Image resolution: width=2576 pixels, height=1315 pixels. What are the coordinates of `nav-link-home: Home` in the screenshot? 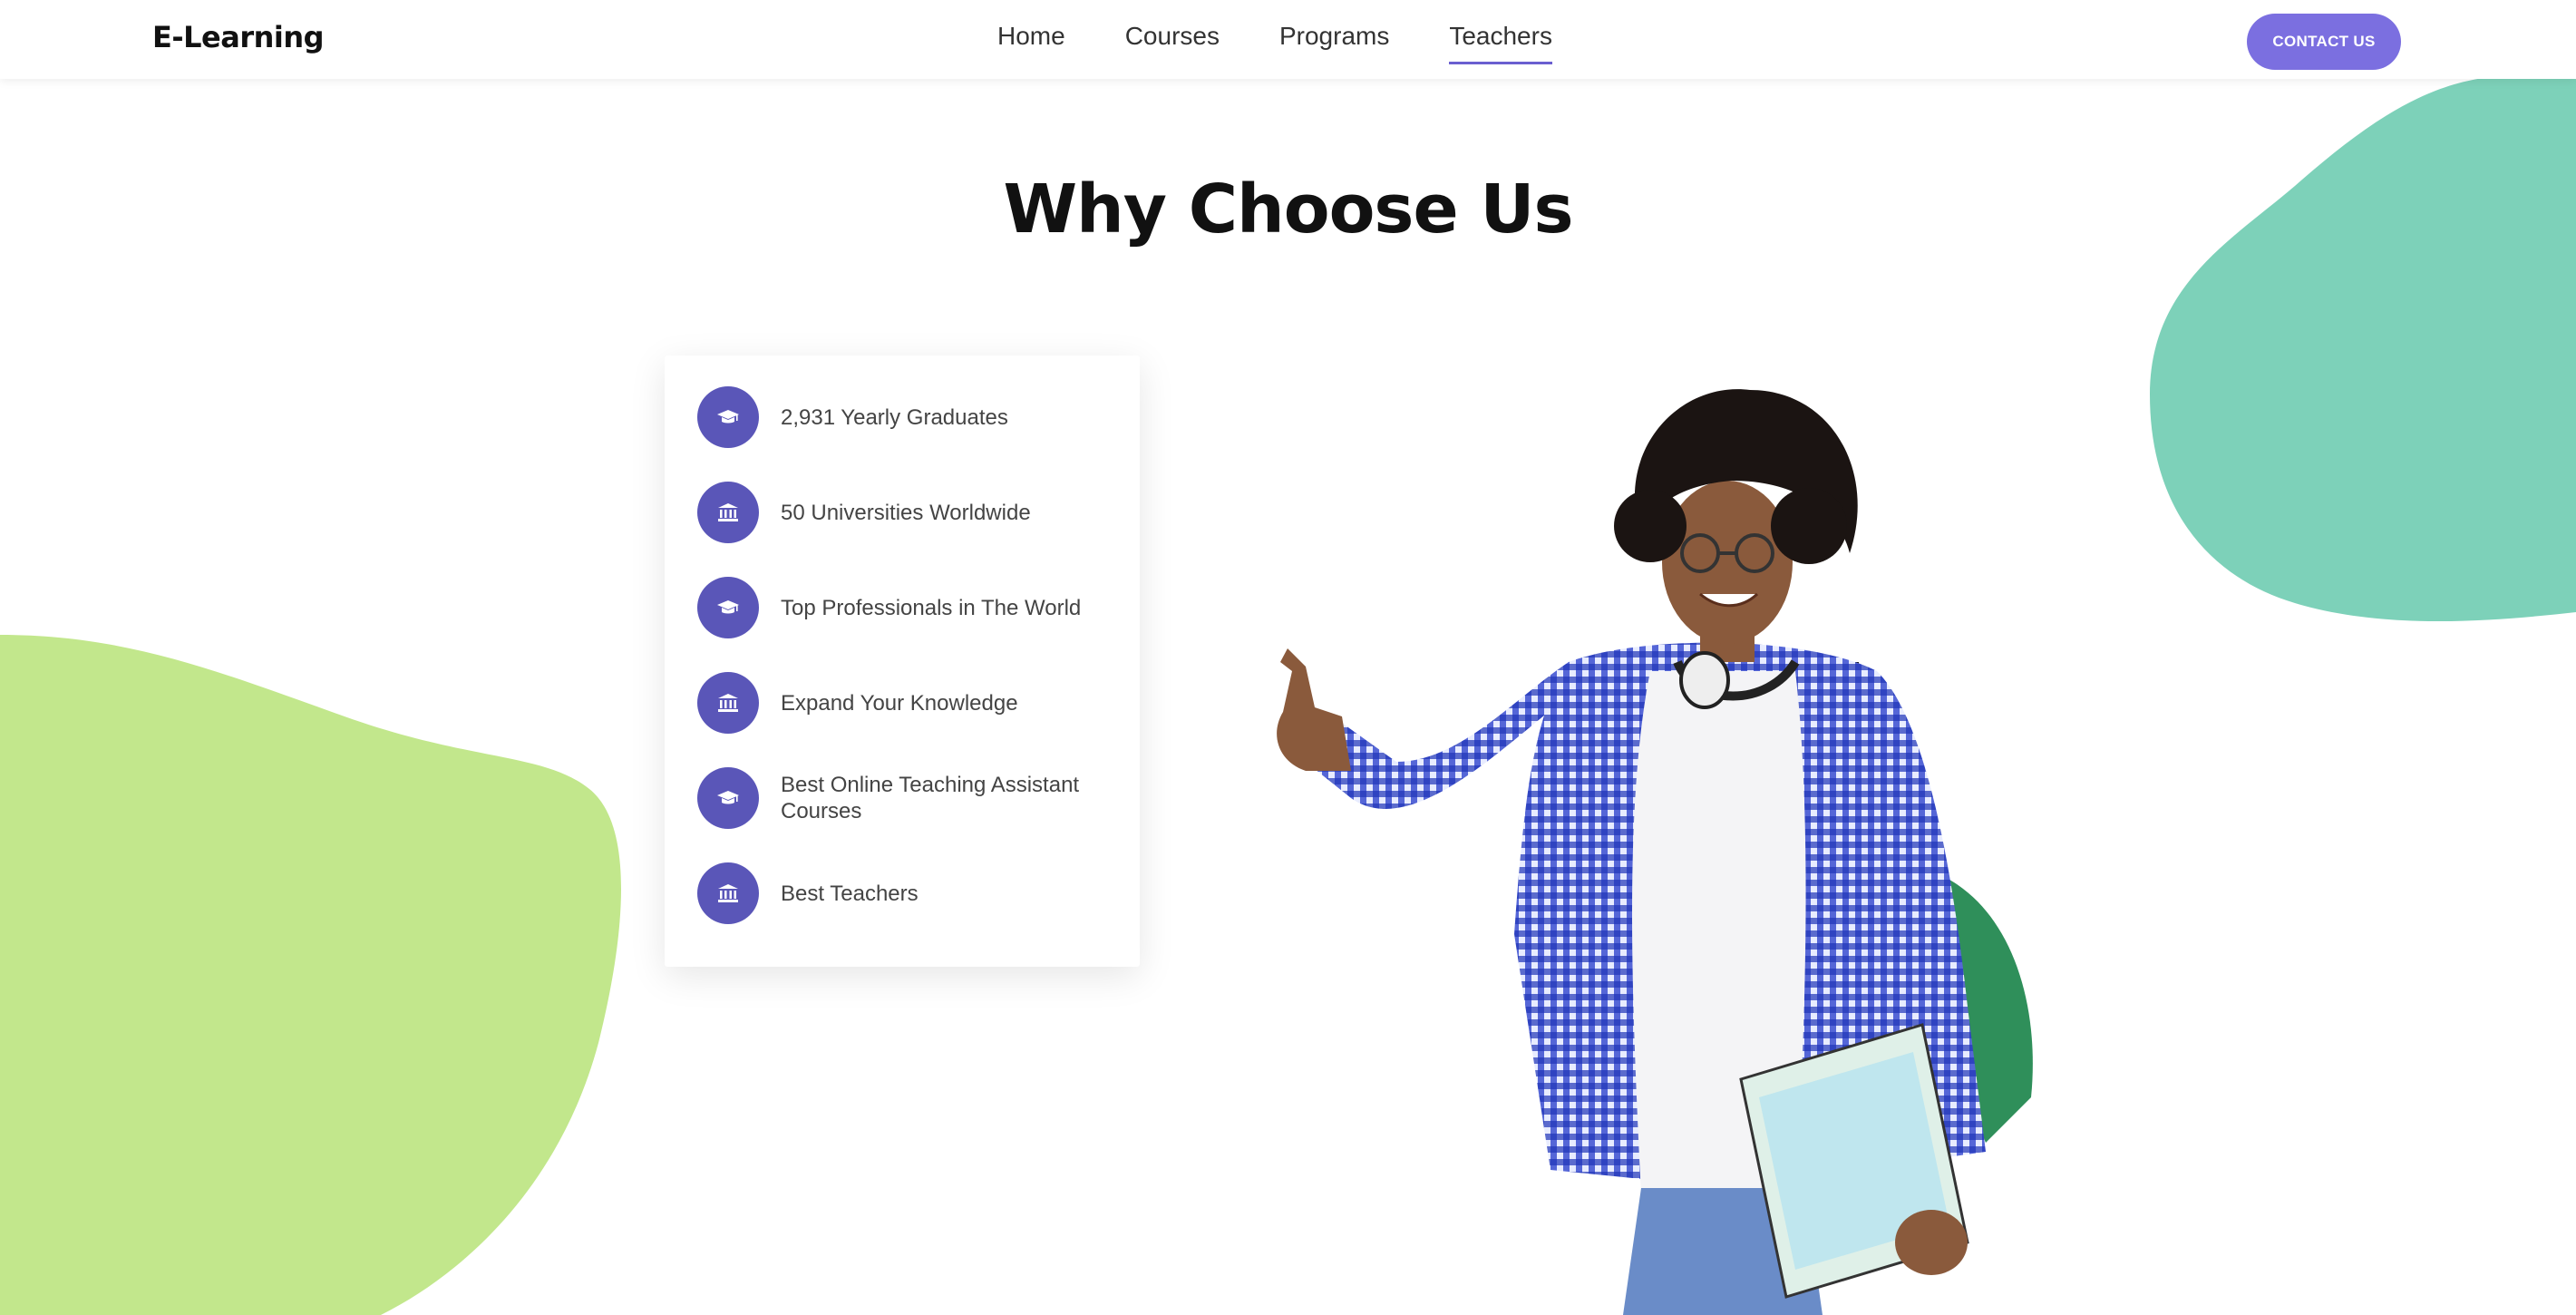 It's located at (1031, 43).